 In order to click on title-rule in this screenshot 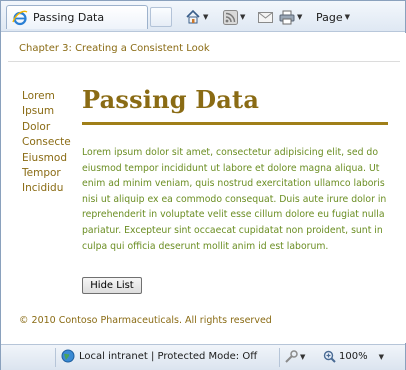, I will do `click(235, 123)`.